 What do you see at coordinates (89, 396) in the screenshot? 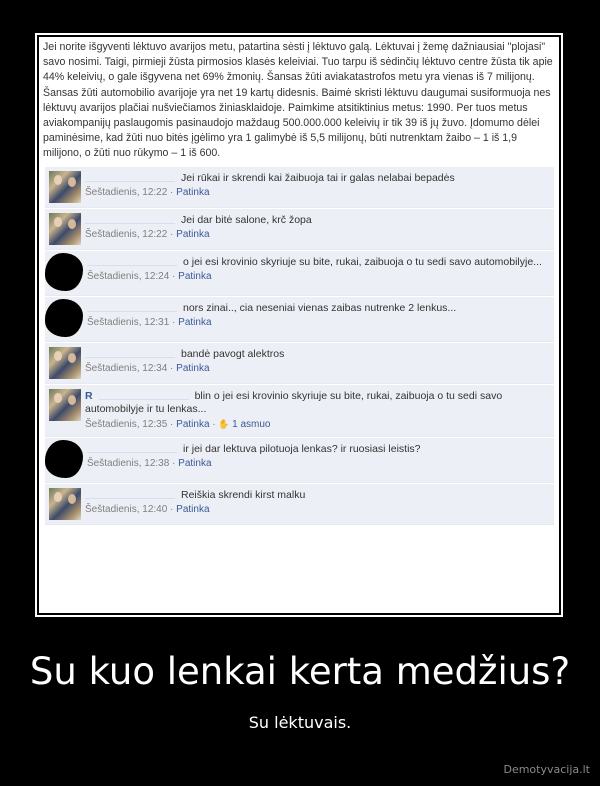
I see `commenter-name: R` at bounding box center [89, 396].